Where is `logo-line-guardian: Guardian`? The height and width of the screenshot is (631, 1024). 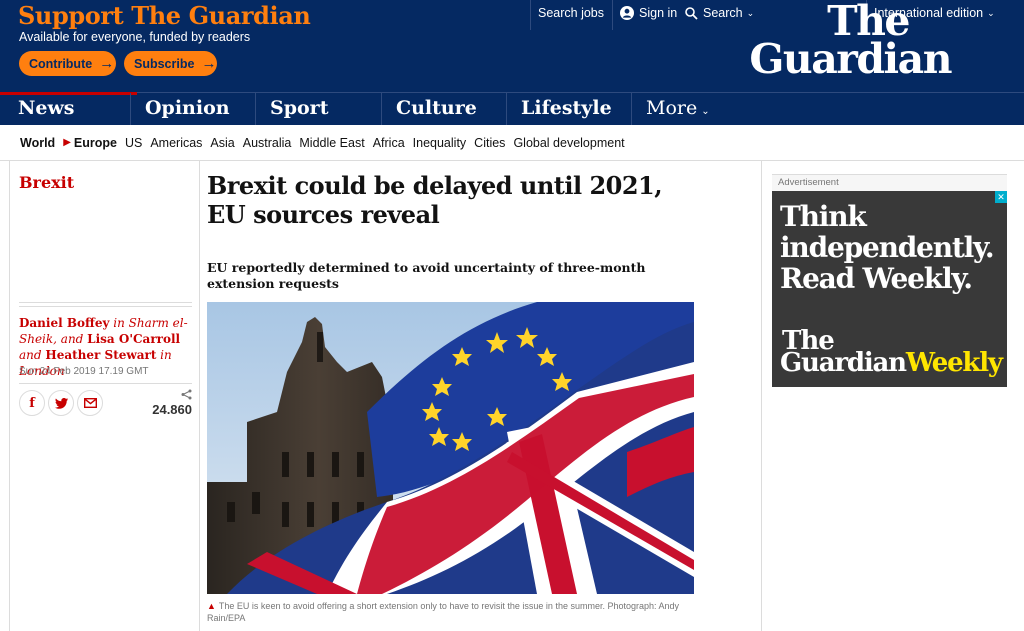 logo-line-guardian: Guardian is located at coordinates (850, 59).